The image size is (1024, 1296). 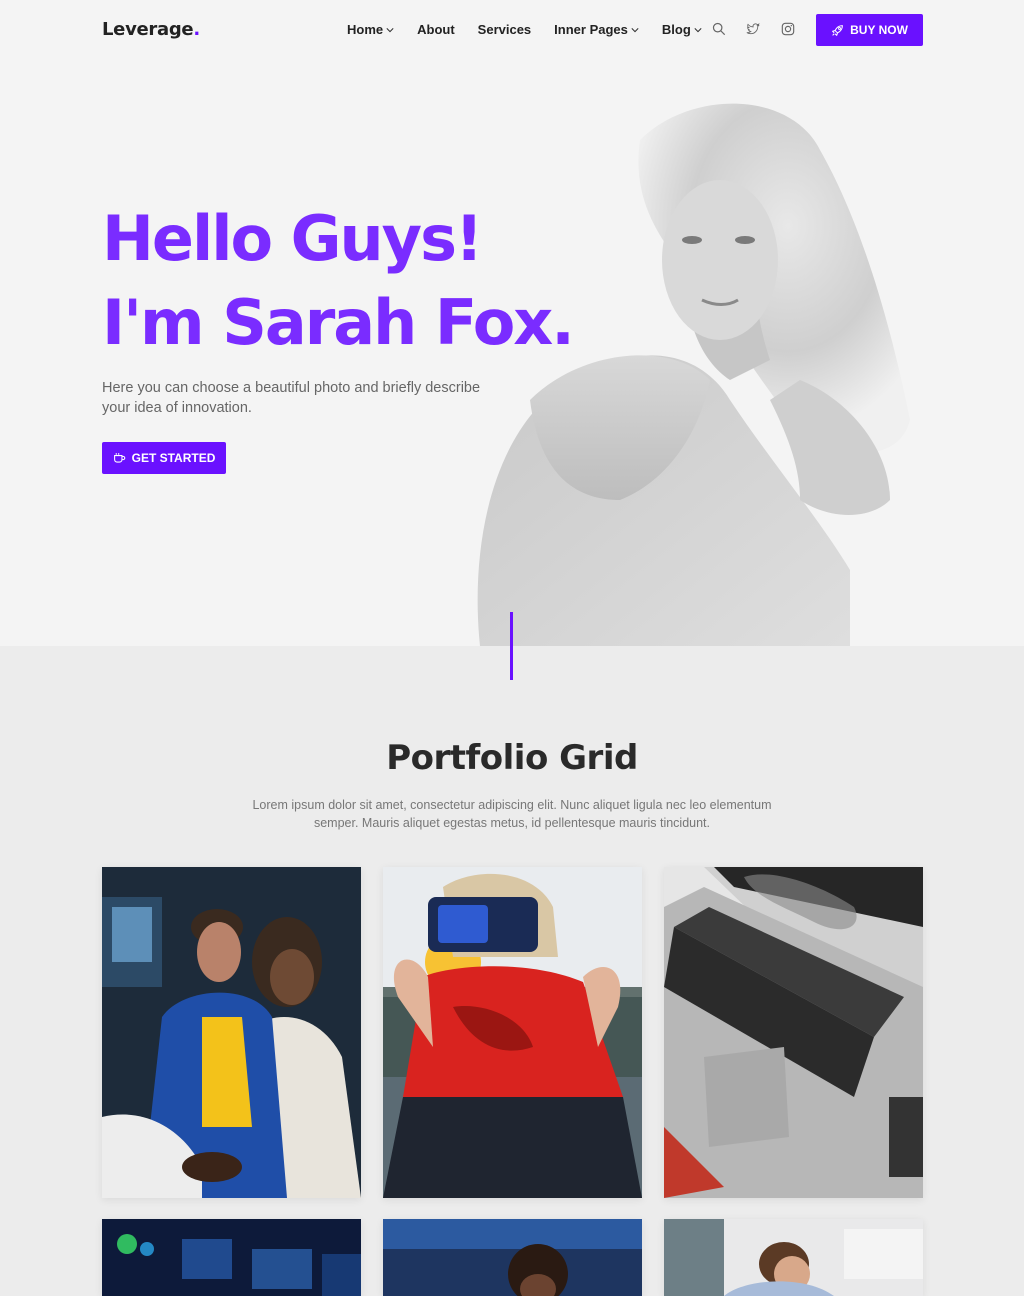 What do you see at coordinates (753, 29) in the screenshot?
I see `twitter-icon` at bounding box center [753, 29].